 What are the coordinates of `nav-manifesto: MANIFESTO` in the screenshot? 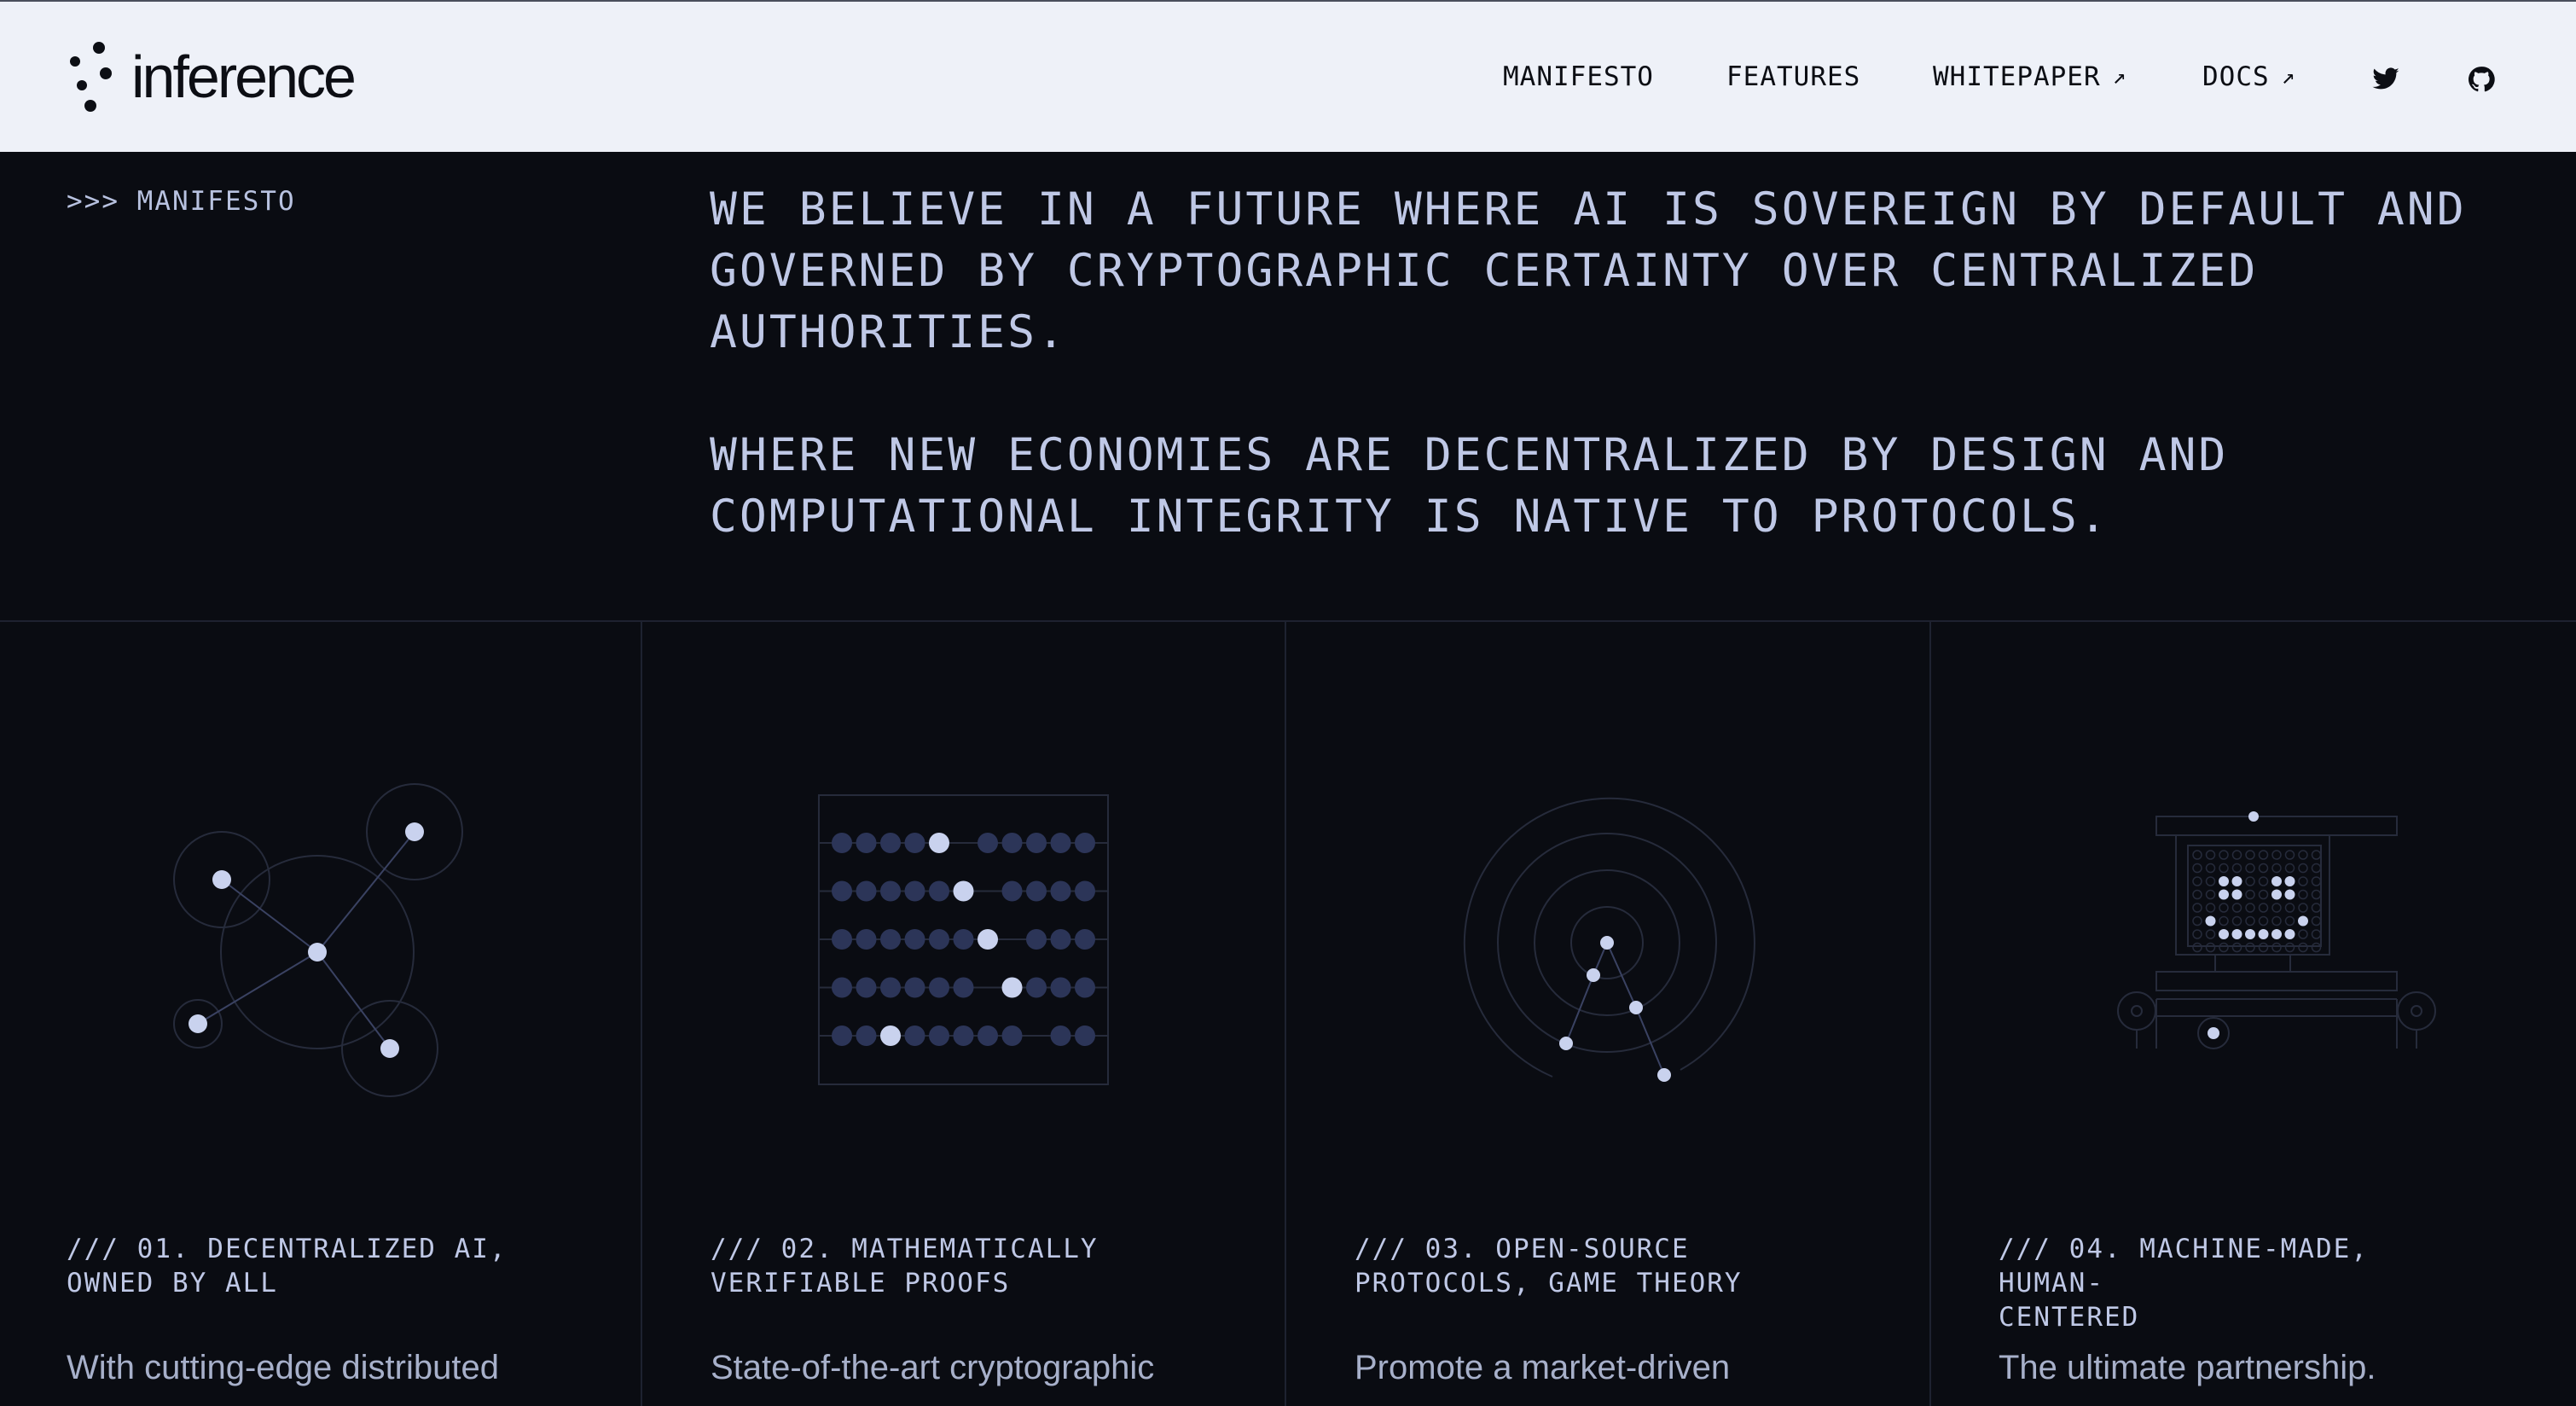 It's located at (1578, 76).